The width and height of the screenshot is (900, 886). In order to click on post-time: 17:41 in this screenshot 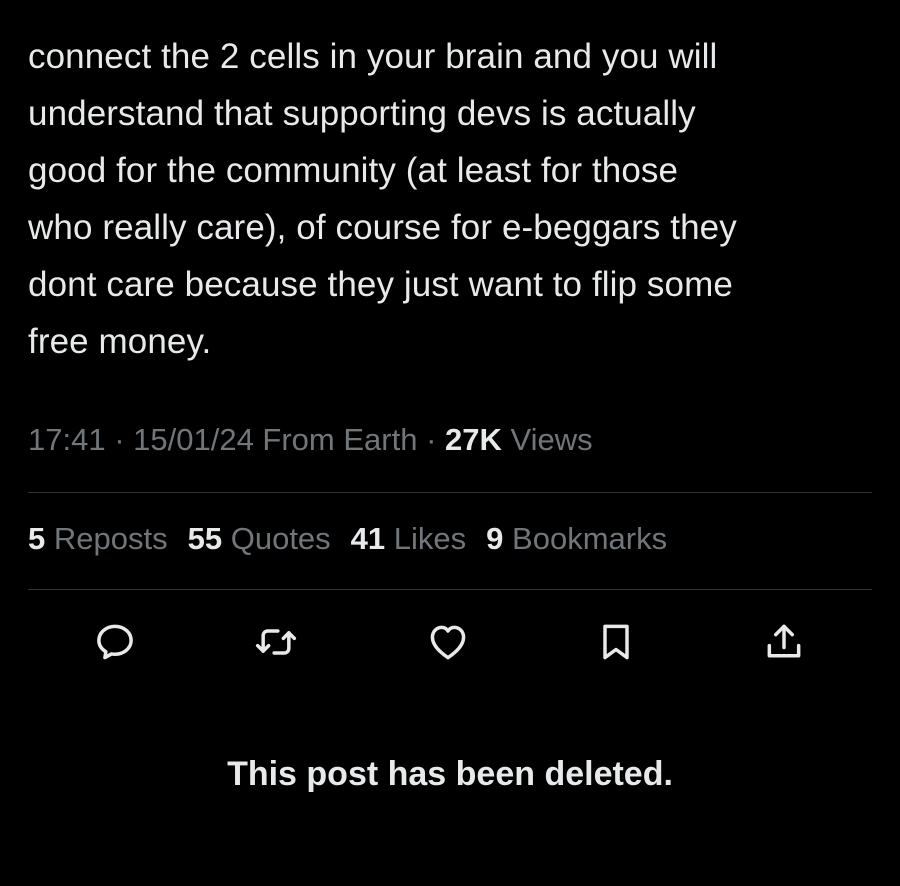, I will do `click(67, 439)`.